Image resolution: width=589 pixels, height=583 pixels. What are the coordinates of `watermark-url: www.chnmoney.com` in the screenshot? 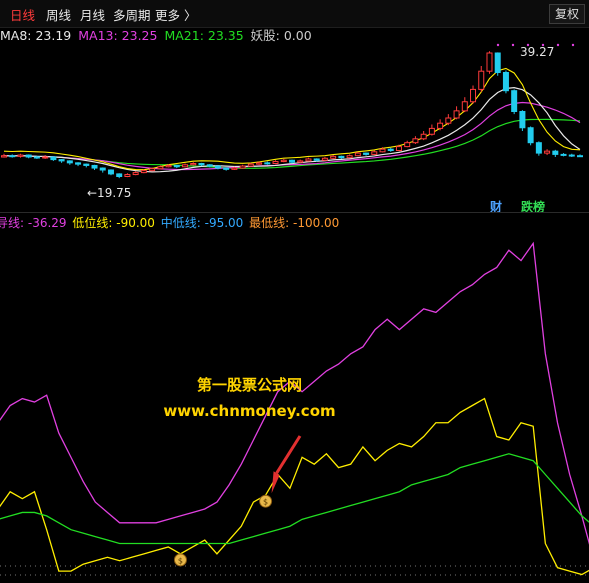 It's located at (249, 411).